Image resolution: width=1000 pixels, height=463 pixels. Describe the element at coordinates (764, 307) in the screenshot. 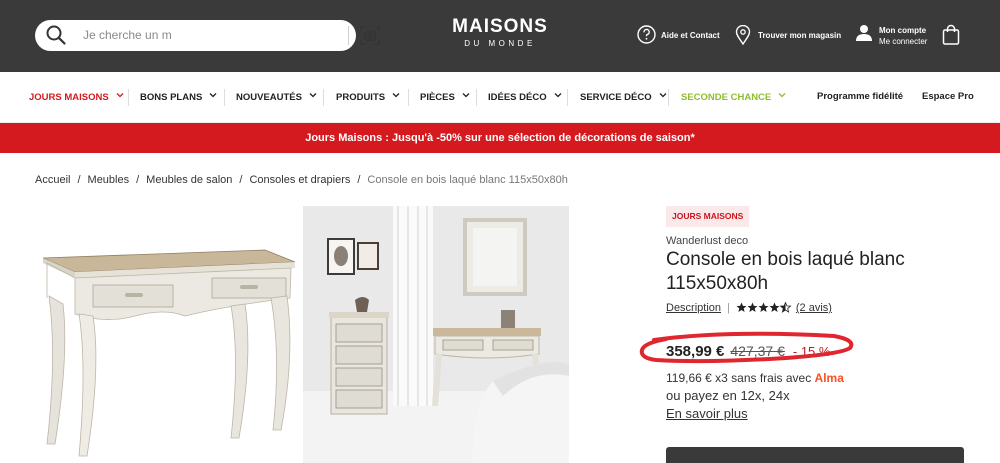

I see `rating-stars-icon` at that location.